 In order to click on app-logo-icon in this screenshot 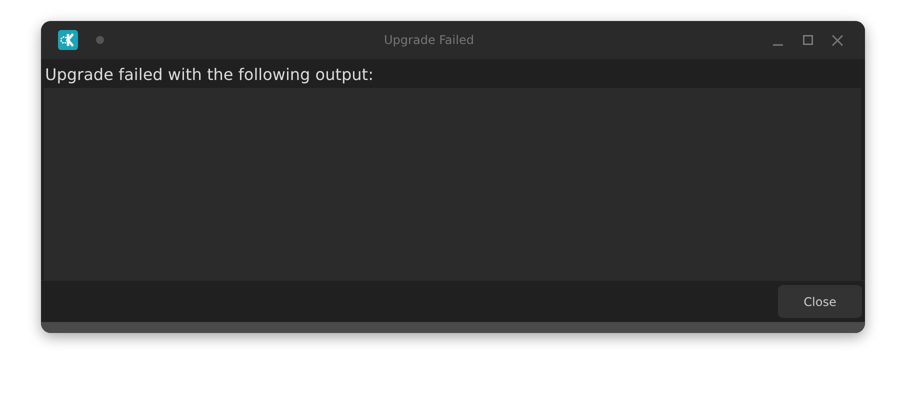, I will do `click(68, 40)`.